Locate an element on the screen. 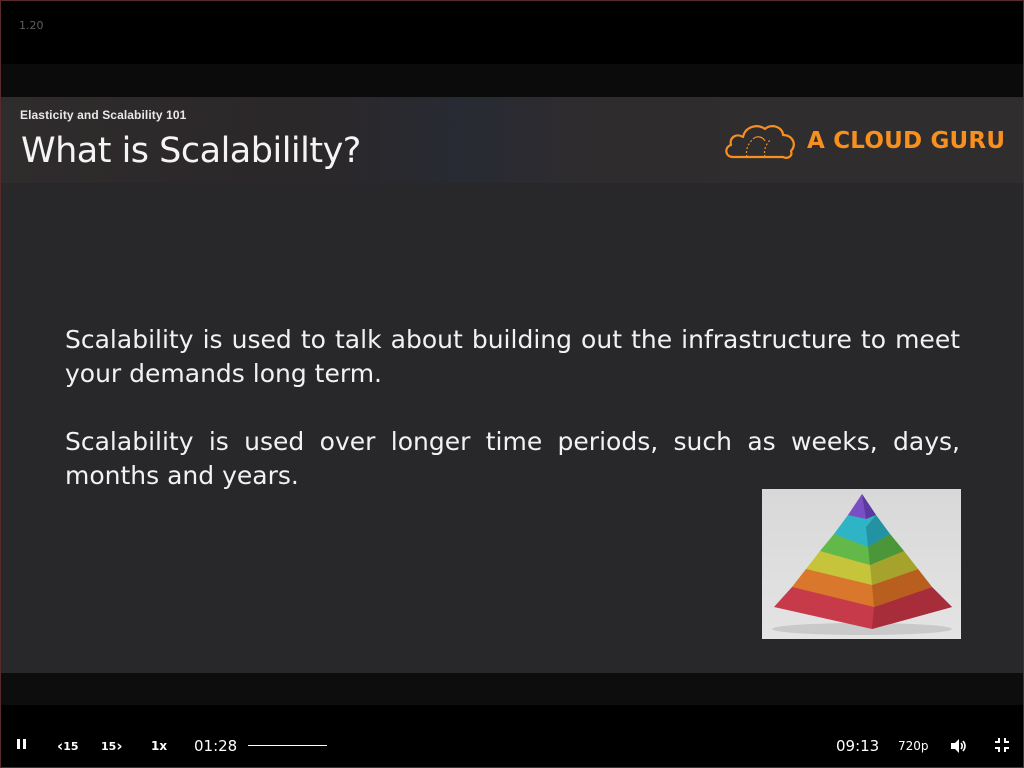 The height and width of the screenshot is (768, 1024). quality-button: 720p is located at coordinates (913, 746).